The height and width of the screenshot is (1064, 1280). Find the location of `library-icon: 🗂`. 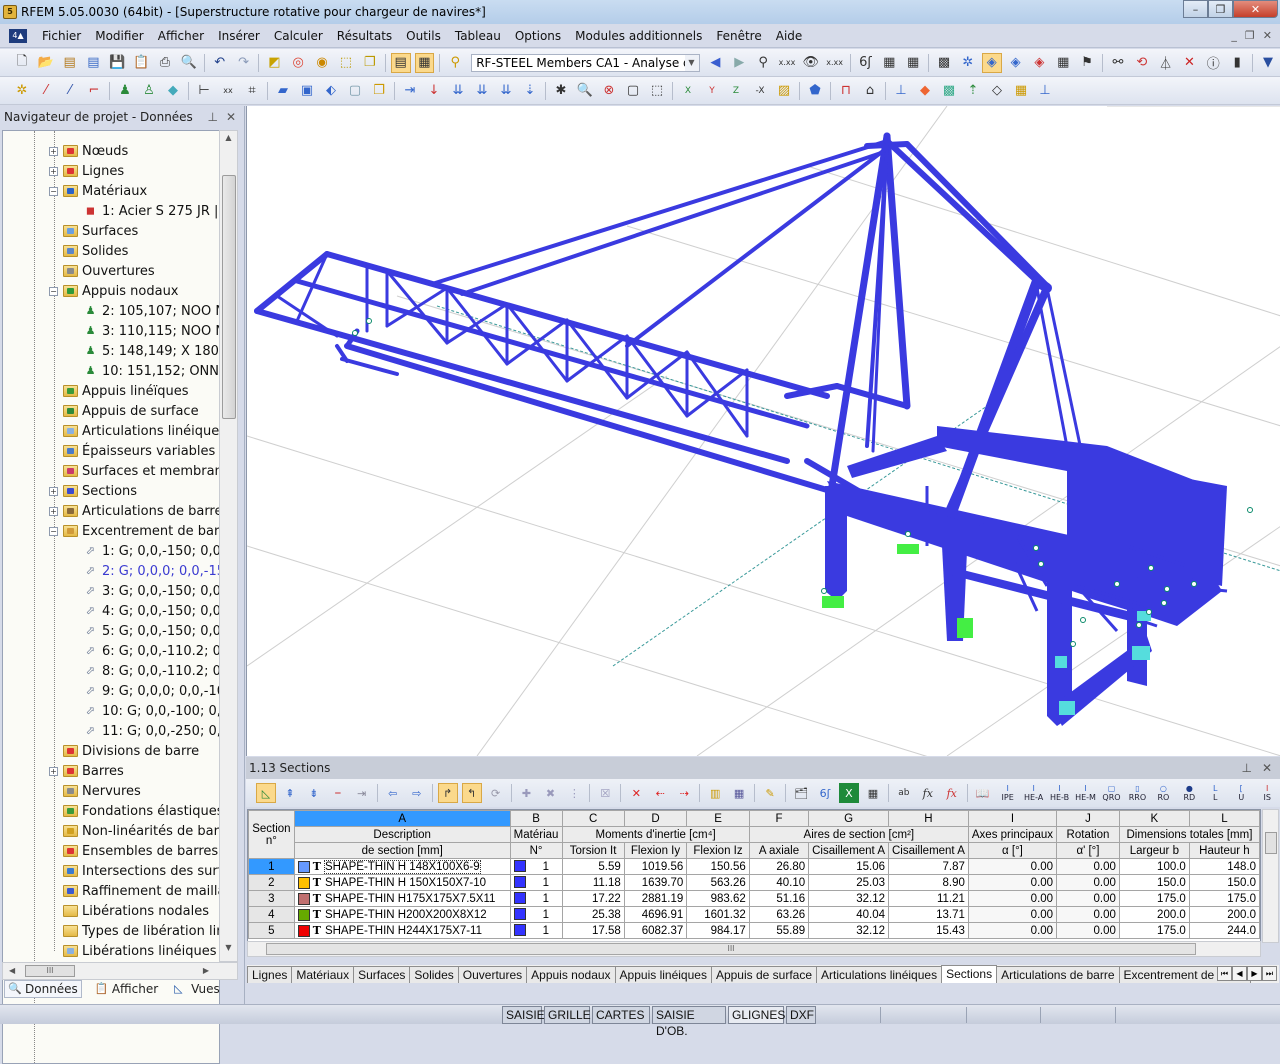

library-icon: 🗂 is located at coordinates (801, 793).